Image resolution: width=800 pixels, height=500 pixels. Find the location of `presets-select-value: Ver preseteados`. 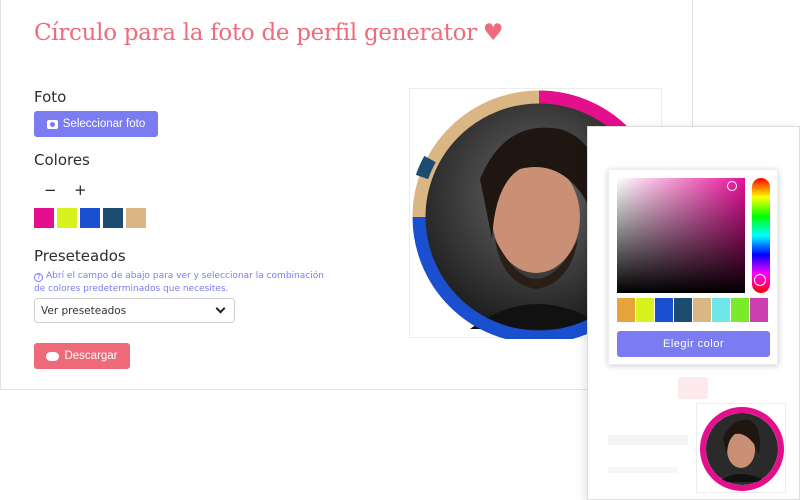

presets-select-value: Ver preseteados is located at coordinates (84, 311).